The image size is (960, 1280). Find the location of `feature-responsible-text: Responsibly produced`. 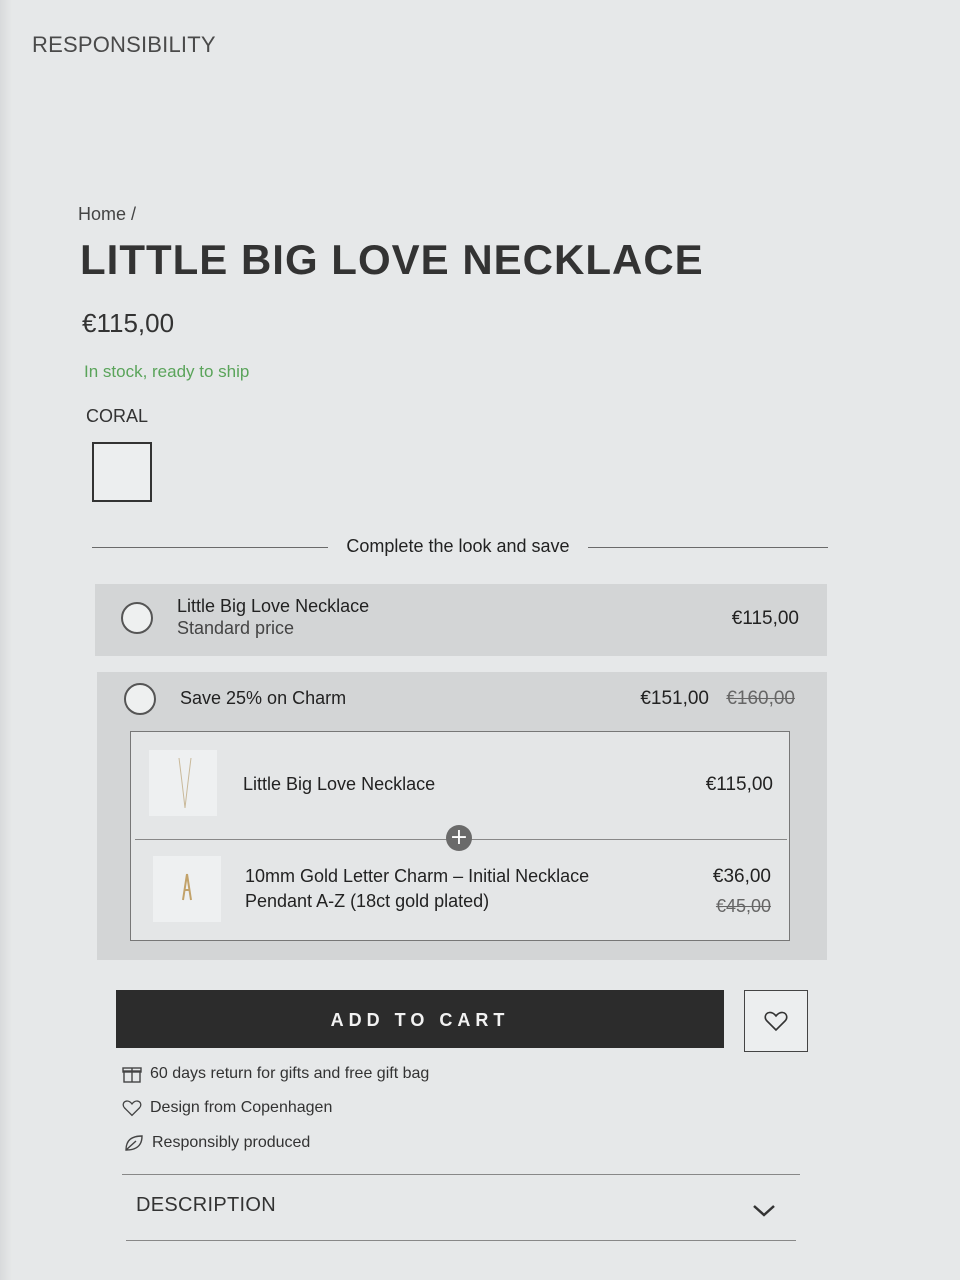

feature-responsible-text: Responsibly produced is located at coordinates (231, 1142).